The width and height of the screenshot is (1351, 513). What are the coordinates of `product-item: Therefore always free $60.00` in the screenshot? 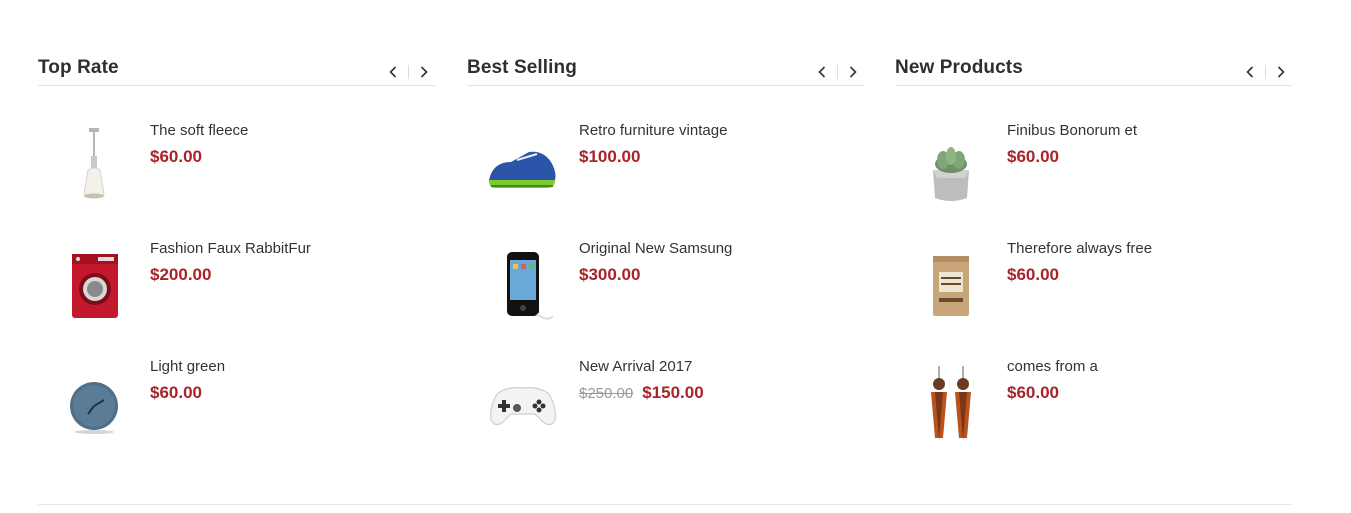 It's located at (1093, 290).